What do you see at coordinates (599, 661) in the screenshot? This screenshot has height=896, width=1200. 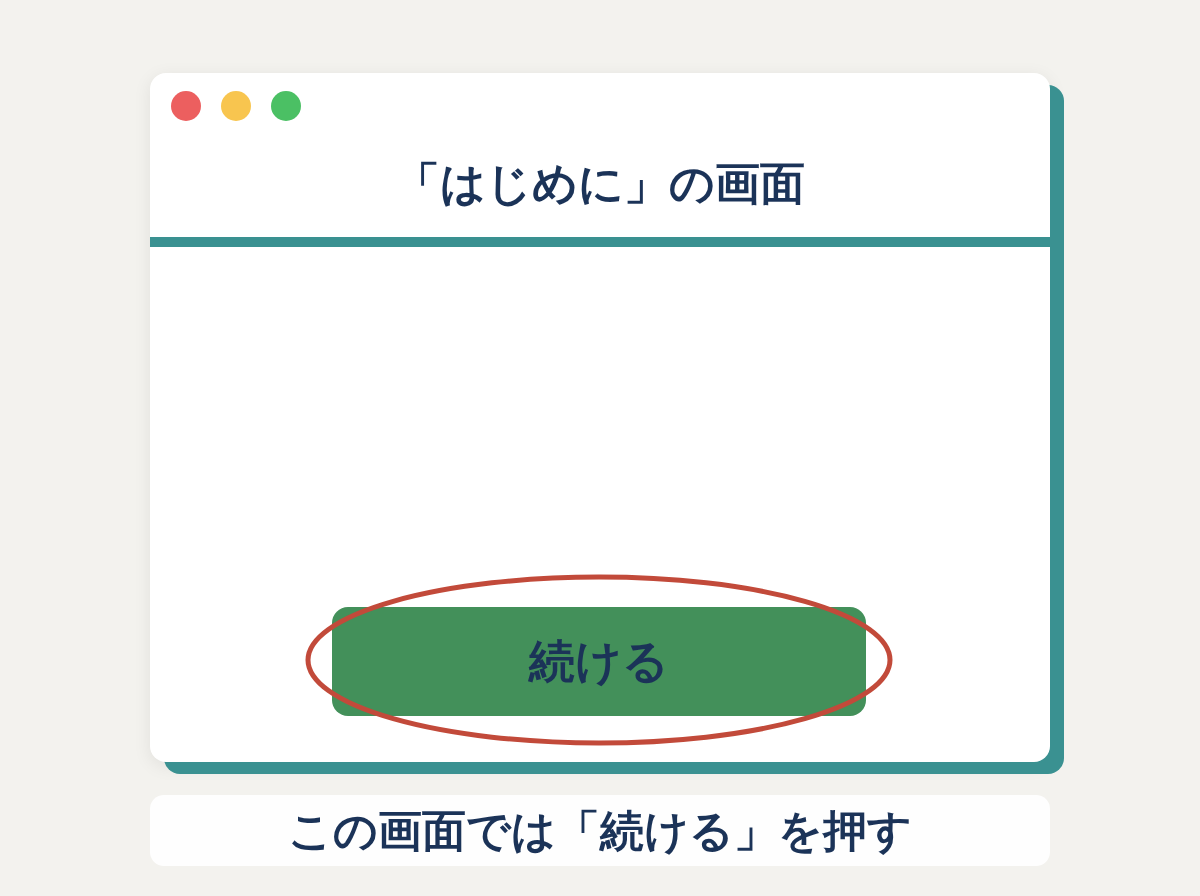 I see `continue-button: 続ける` at bounding box center [599, 661].